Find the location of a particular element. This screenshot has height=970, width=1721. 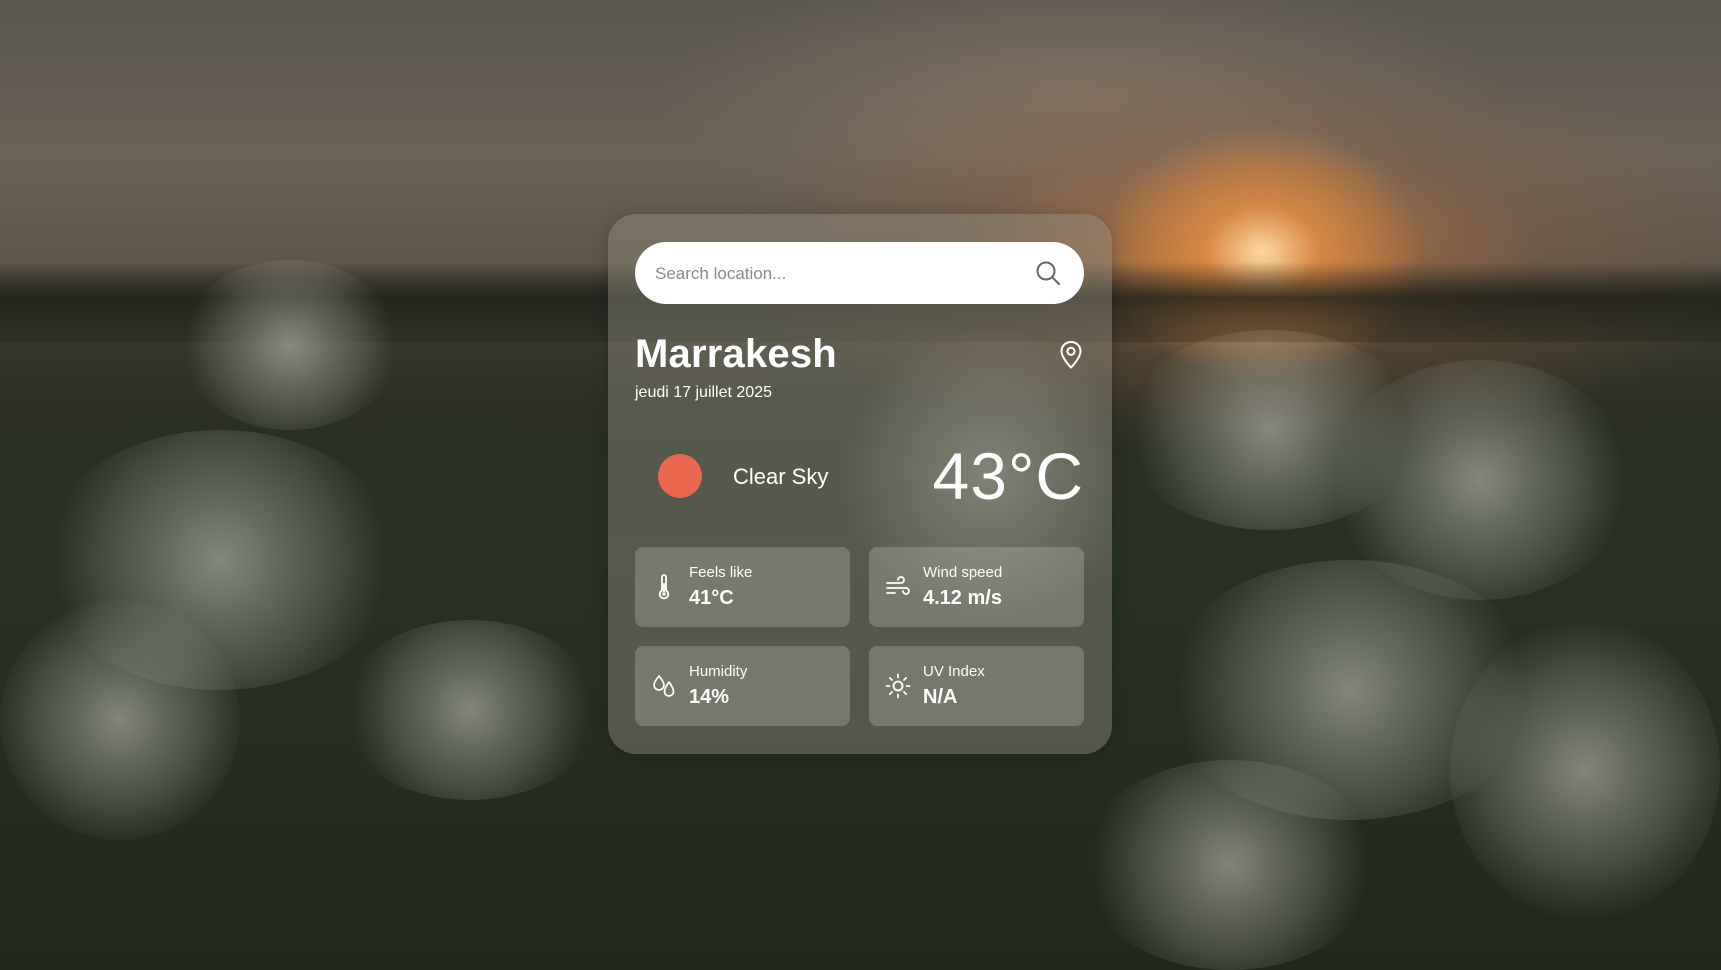

stat-value: 41°C is located at coordinates (711, 598).